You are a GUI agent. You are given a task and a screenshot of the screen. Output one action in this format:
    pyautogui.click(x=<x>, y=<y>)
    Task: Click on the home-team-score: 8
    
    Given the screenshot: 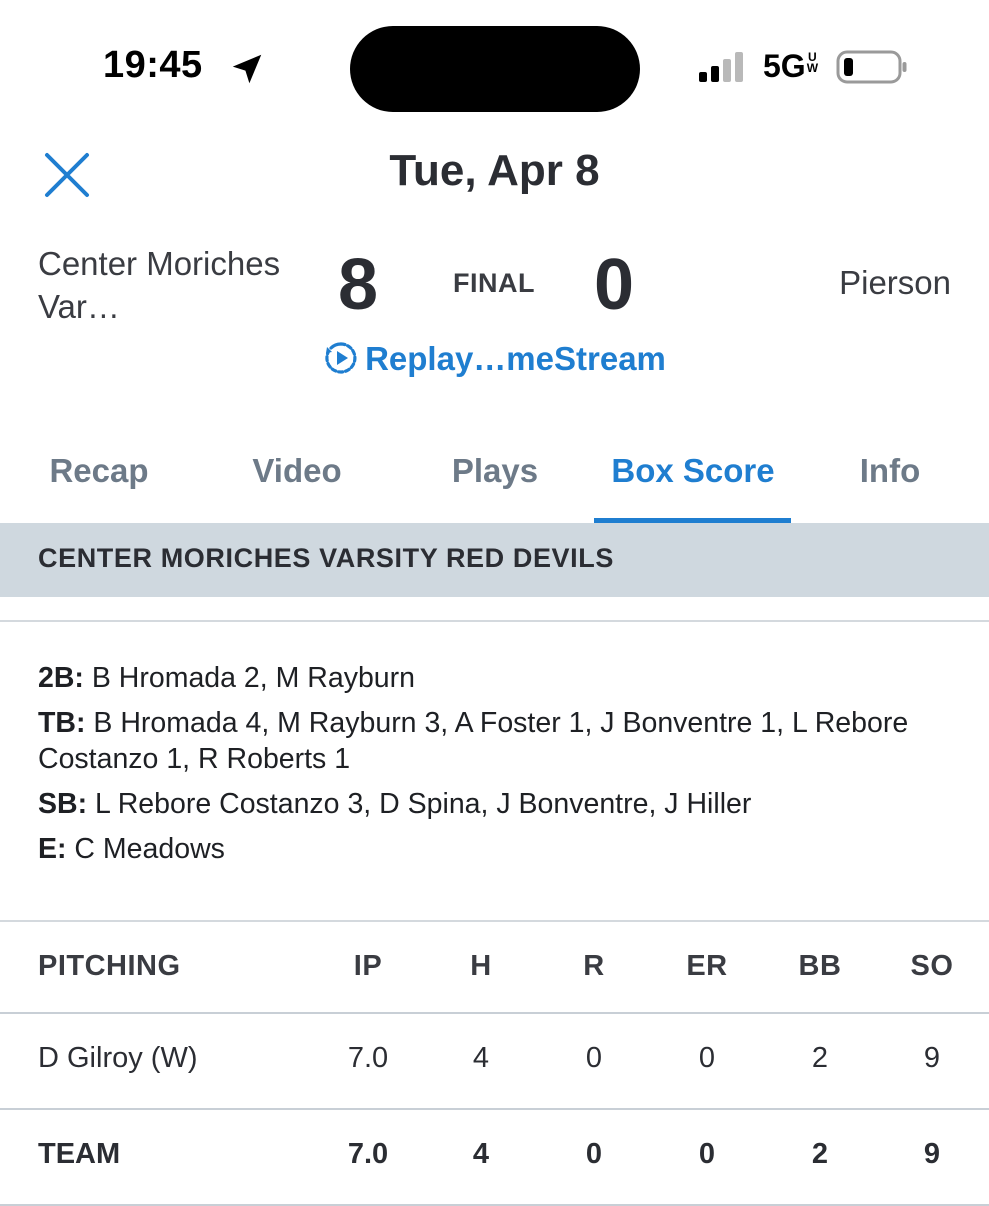 What is the action you would take?
    pyautogui.click(x=358, y=285)
    